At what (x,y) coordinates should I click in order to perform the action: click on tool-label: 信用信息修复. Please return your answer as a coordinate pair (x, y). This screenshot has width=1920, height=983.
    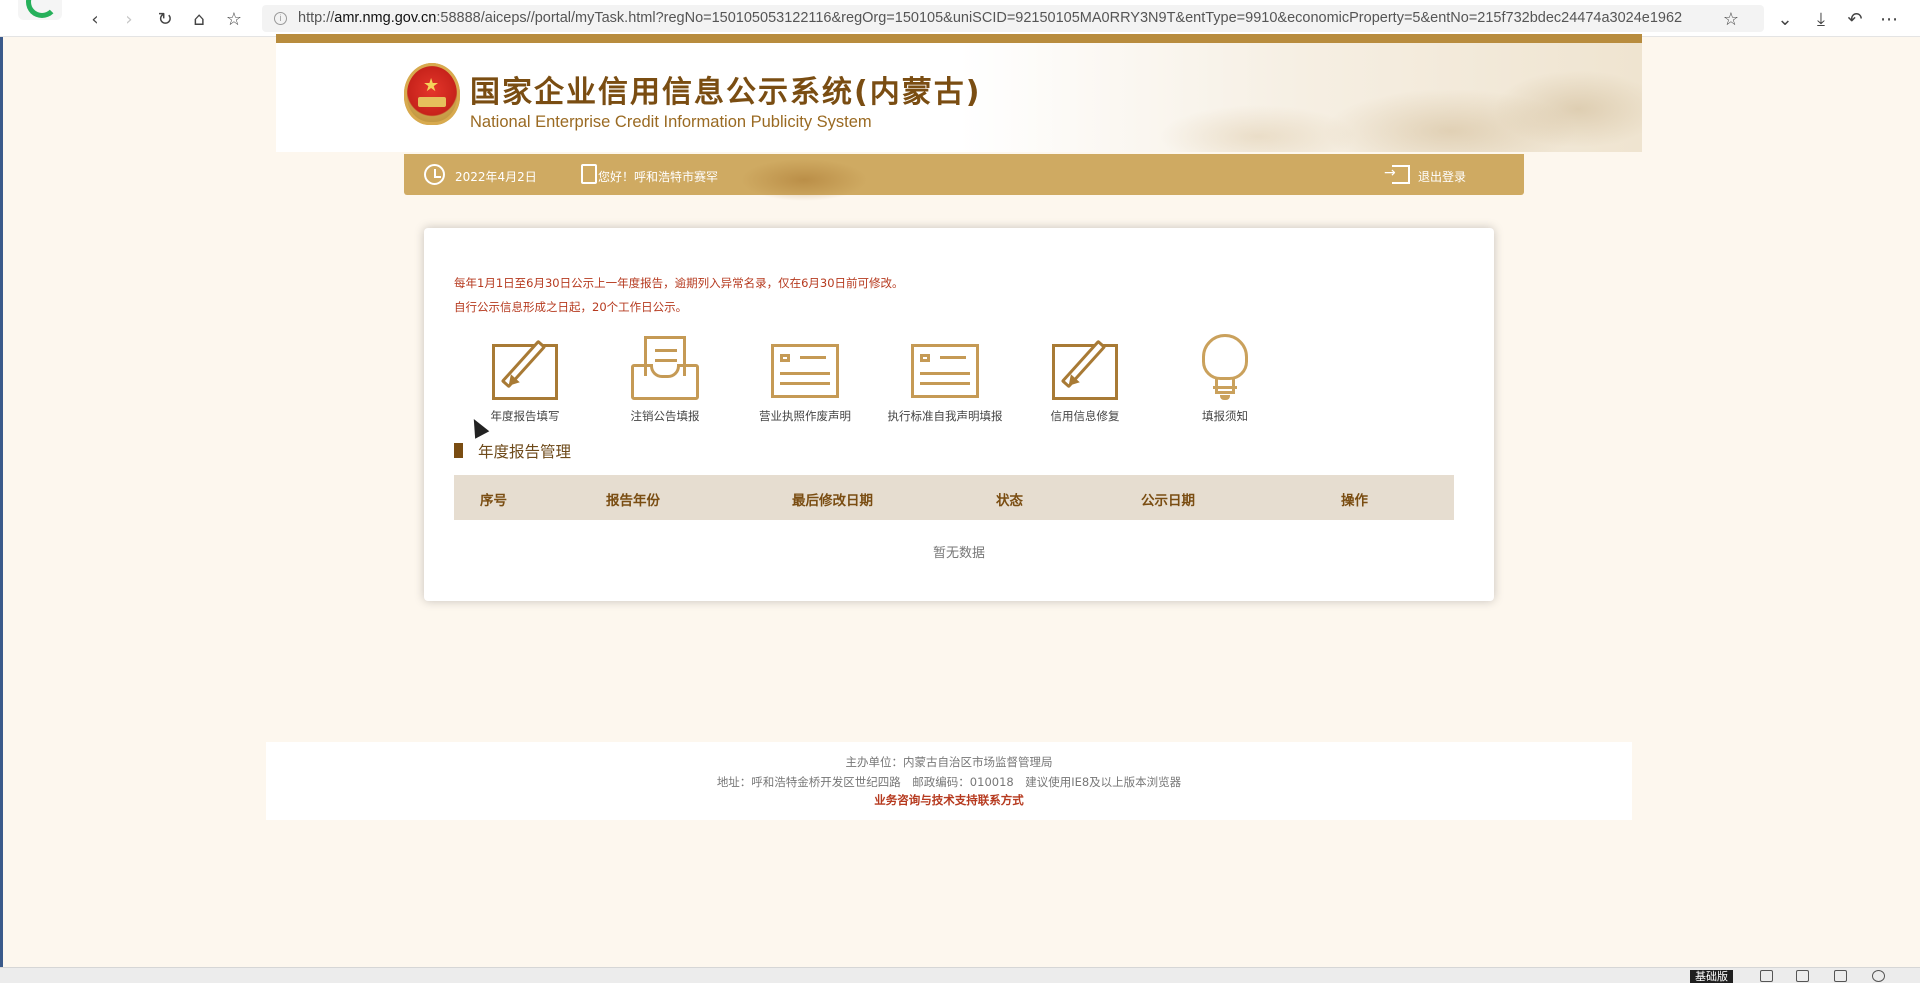
    Looking at the image, I should click on (1085, 416).